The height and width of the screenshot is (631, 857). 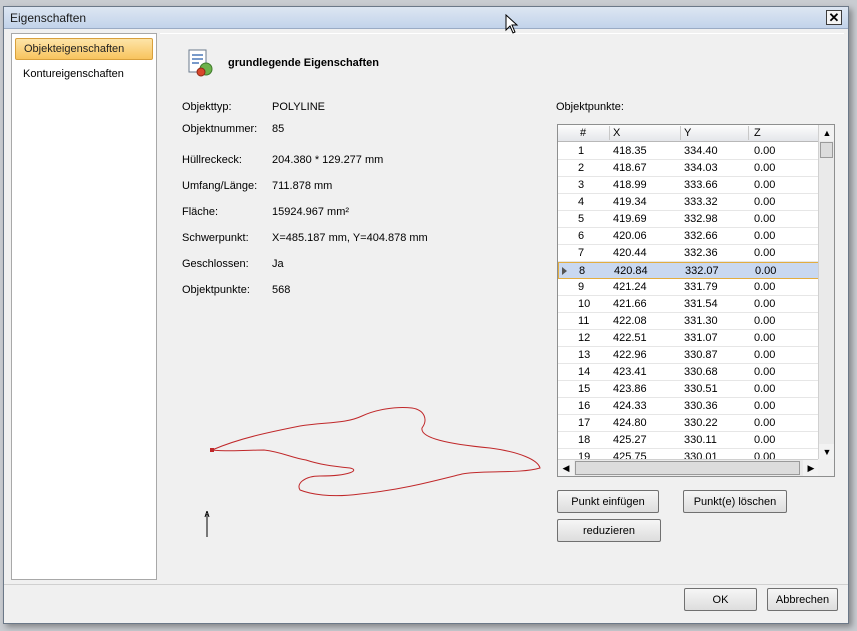 What do you see at coordinates (581, 202) in the screenshot?
I see `table-cell: 4` at bounding box center [581, 202].